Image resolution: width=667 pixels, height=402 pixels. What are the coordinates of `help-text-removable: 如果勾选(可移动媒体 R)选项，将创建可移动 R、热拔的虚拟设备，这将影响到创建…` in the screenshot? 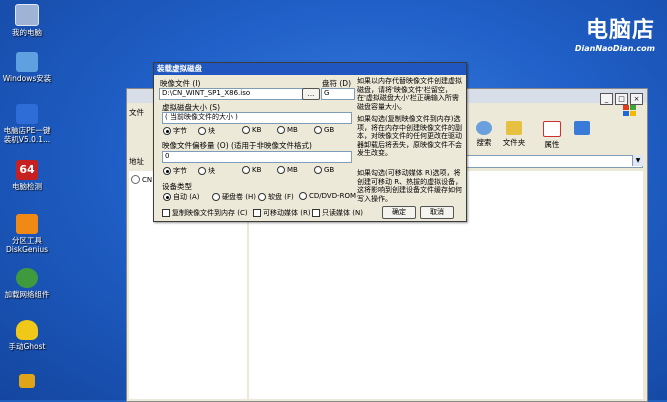 It's located at (410, 186).